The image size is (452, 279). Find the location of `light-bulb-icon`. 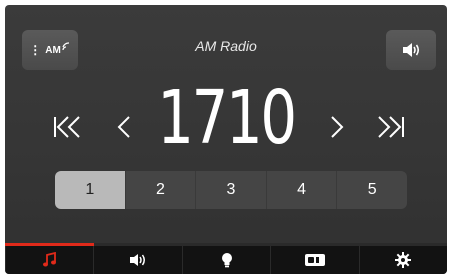

light-bulb-icon is located at coordinates (226, 260).